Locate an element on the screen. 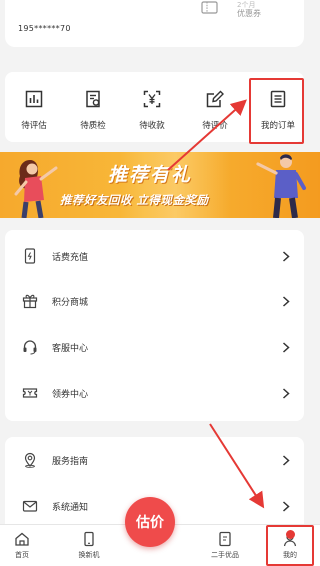 This screenshot has width=320, height=566. location-icon is located at coordinates (30, 460).